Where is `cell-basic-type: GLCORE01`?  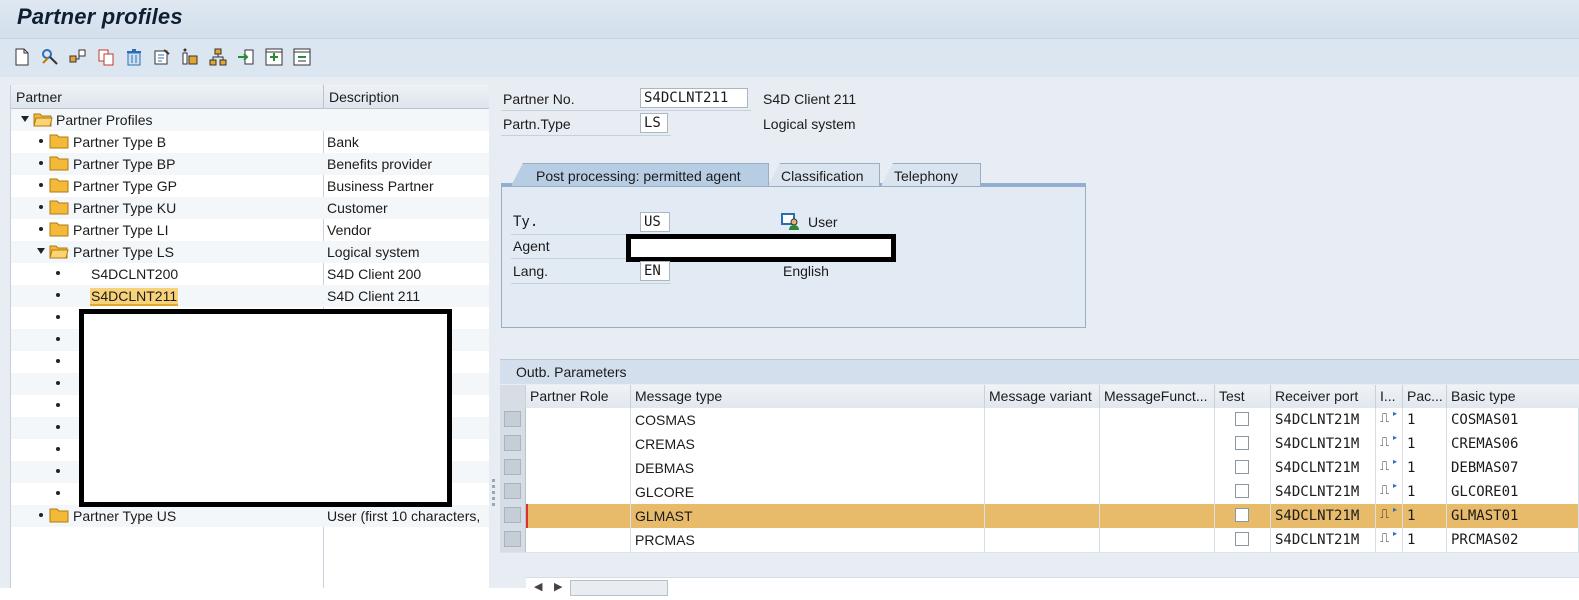 cell-basic-type: GLCORE01 is located at coordinates (1513, 492).